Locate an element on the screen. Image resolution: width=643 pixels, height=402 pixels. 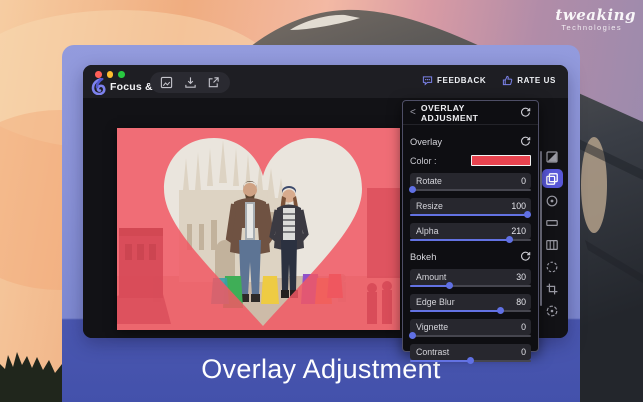
tool-focus-point-icon is located at coordinates (552, 310).